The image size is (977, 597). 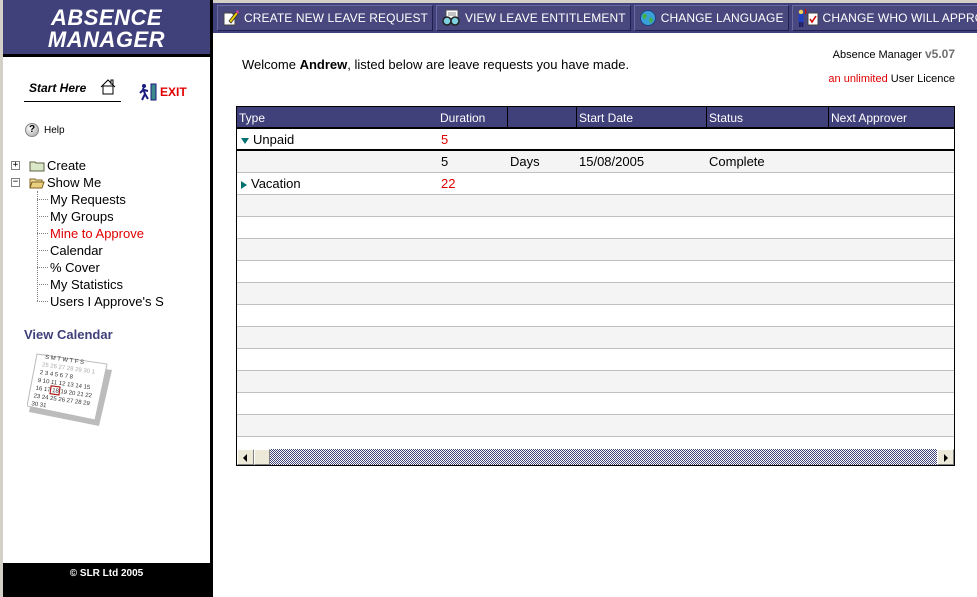 I want to click on brand-logo: ABSENCE MANAGER, so click(x=106, y=28).